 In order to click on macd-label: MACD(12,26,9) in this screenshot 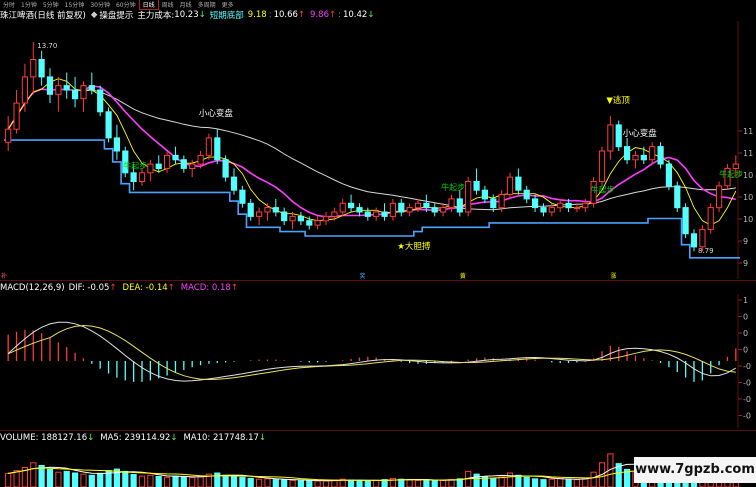, I will do `click(32, 288)`.